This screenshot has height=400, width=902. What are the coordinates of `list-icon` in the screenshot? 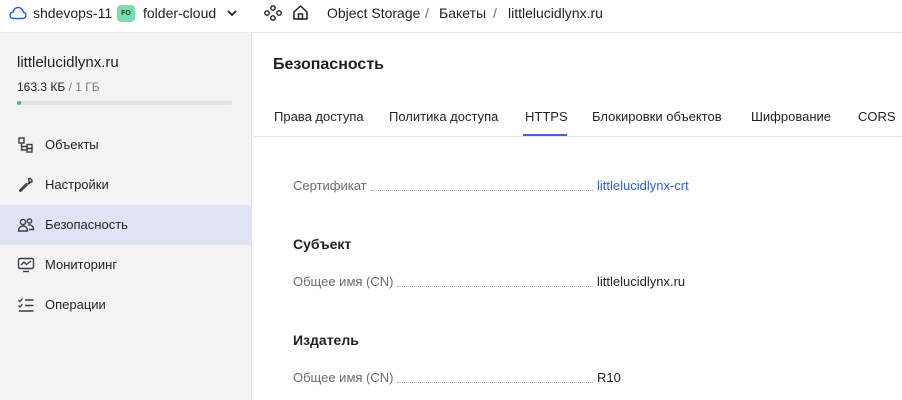 It's located at (26, 305).